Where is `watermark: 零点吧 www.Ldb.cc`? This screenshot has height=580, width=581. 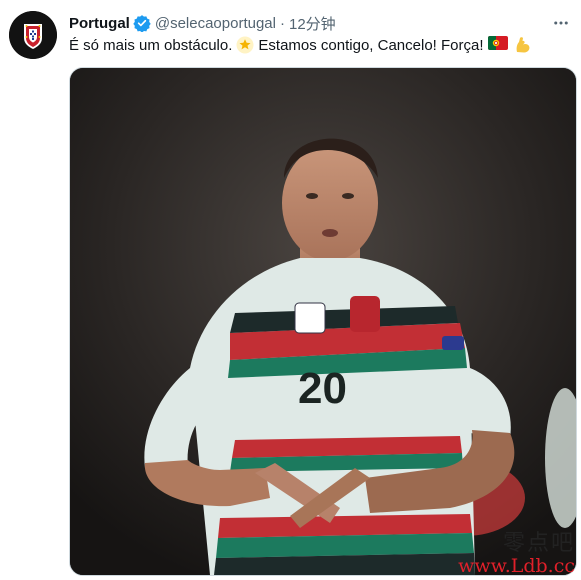
watermark: 零点吧 www.Ldb.cc is located at coordinates (516, 554).